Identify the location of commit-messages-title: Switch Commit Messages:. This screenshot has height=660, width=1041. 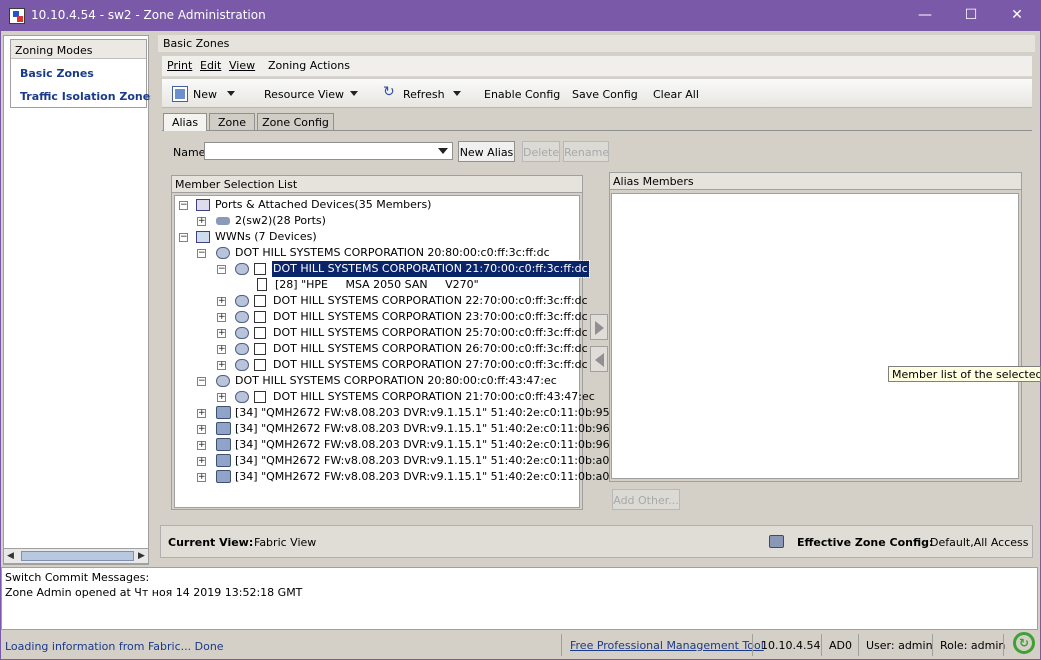
(77, 577).